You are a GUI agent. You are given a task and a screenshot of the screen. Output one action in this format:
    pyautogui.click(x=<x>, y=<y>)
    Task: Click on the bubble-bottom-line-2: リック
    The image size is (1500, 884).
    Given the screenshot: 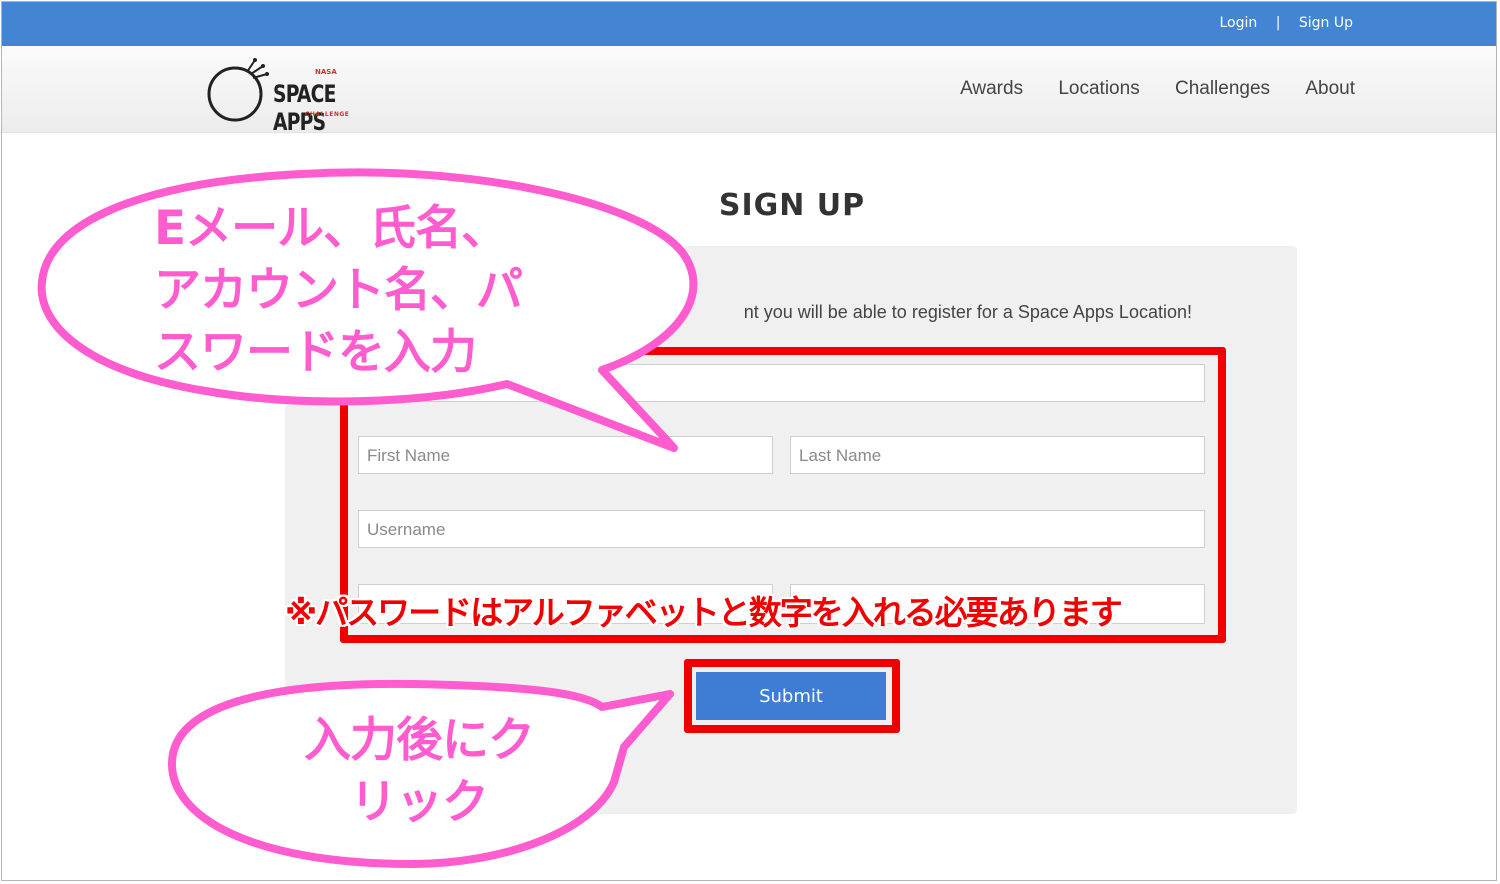 What is the action you would take?
    pyautogui.click(x=419, y=802)
    